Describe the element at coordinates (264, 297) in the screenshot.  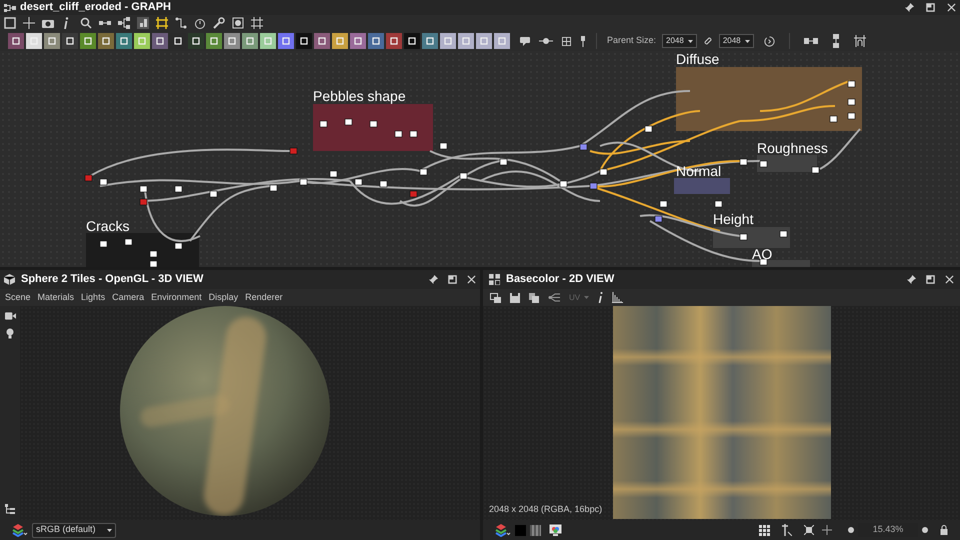
I see `menu-item: Renderer` at that location.